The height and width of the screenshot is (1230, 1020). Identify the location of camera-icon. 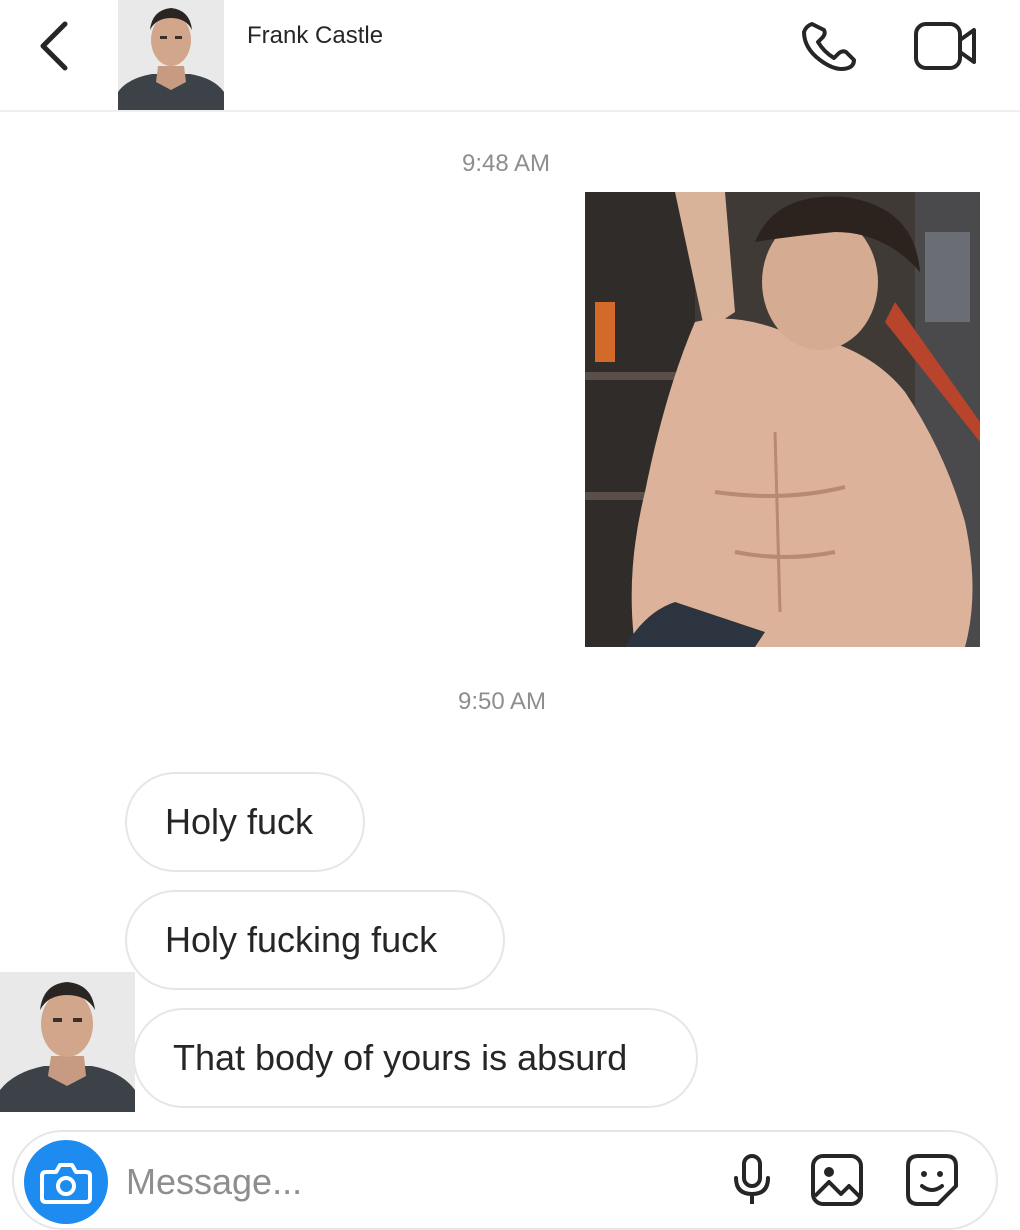
(66, 1183).